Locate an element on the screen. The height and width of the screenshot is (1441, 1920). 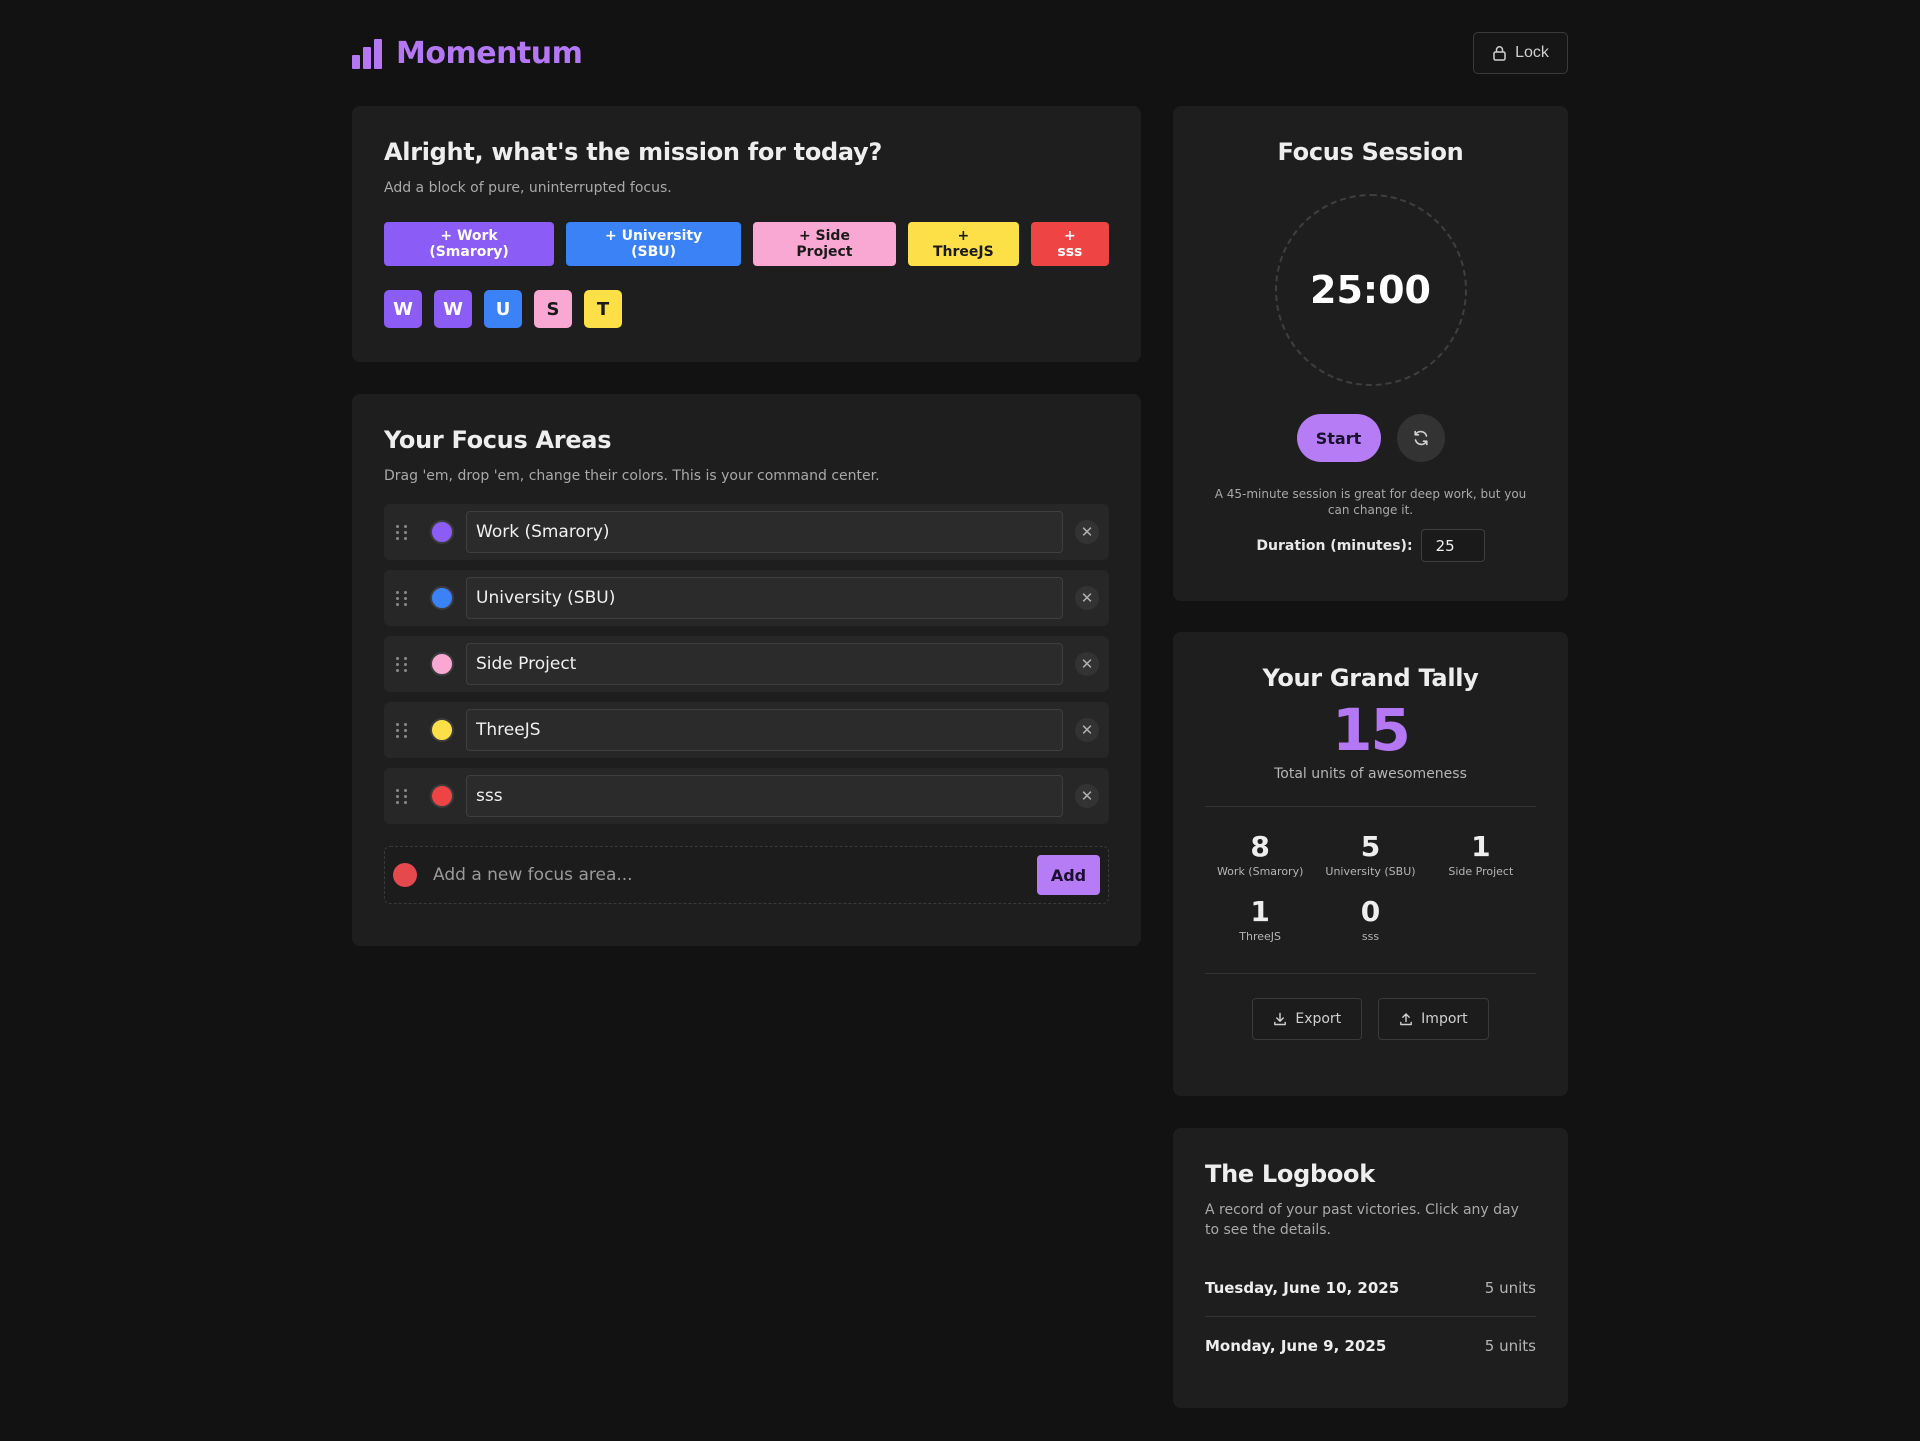
import-label: Import is located at coordinates (1444, 1019).